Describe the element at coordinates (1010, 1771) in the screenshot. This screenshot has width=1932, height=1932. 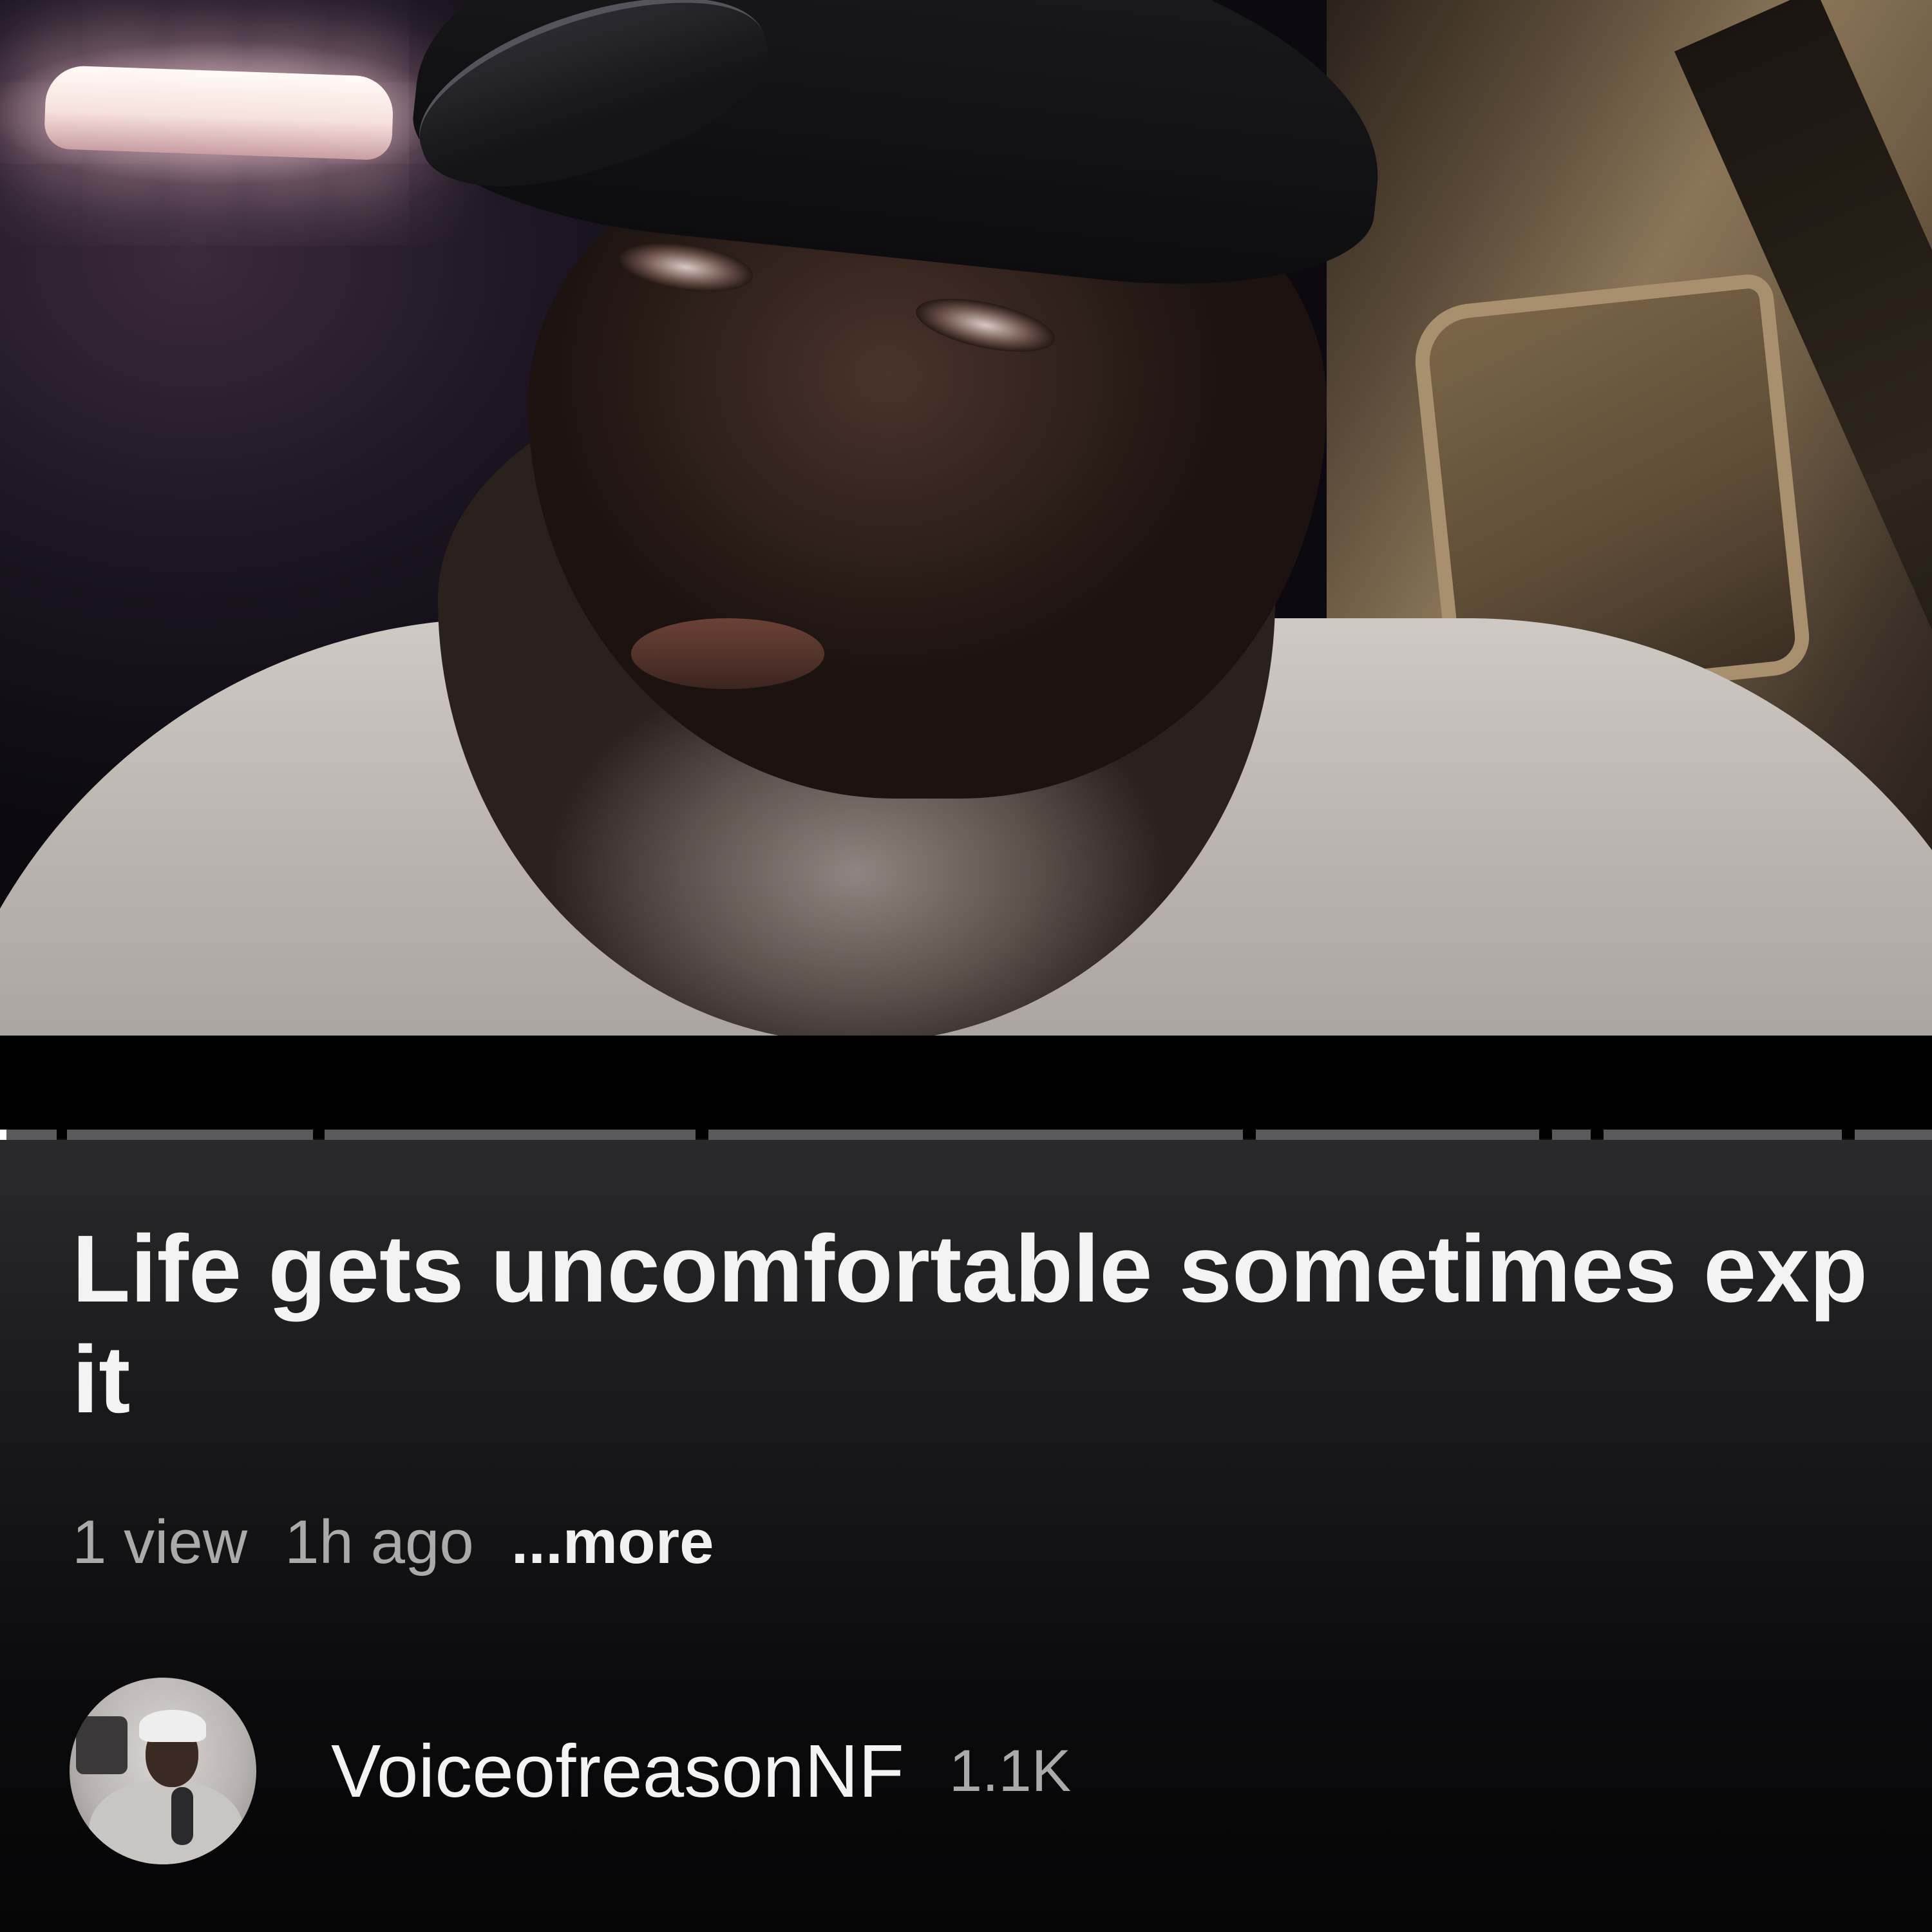
I see `subscriber-count: 1.1K` at that location.